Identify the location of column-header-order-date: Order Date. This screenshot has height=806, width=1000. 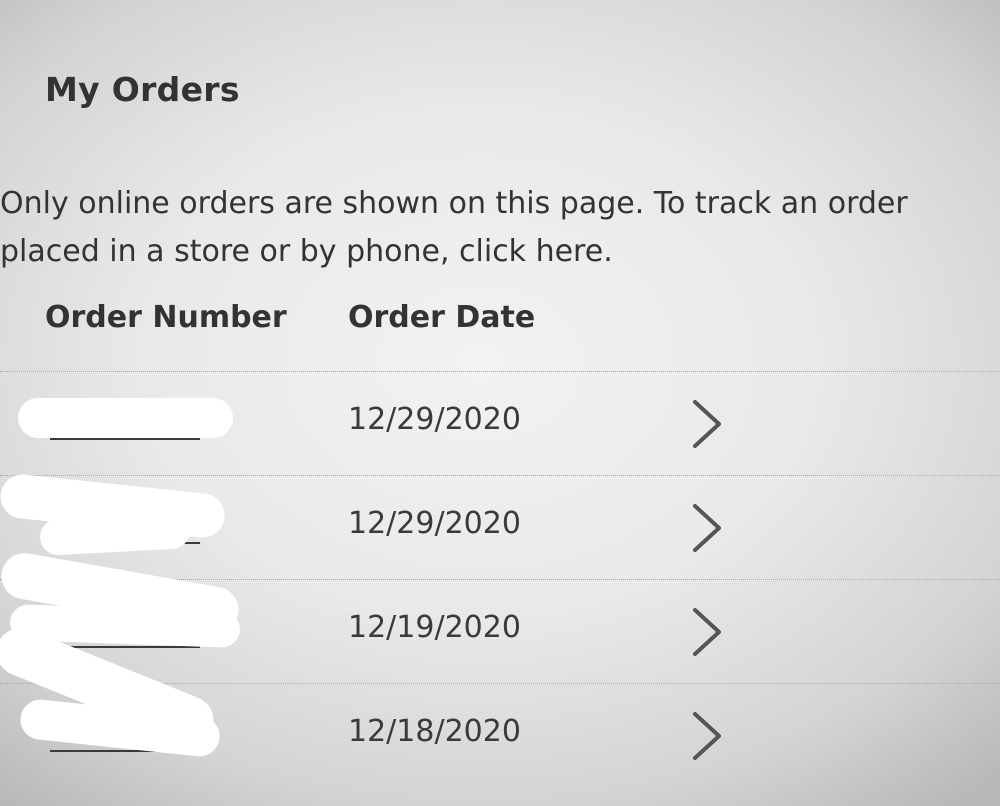
(442, 317).